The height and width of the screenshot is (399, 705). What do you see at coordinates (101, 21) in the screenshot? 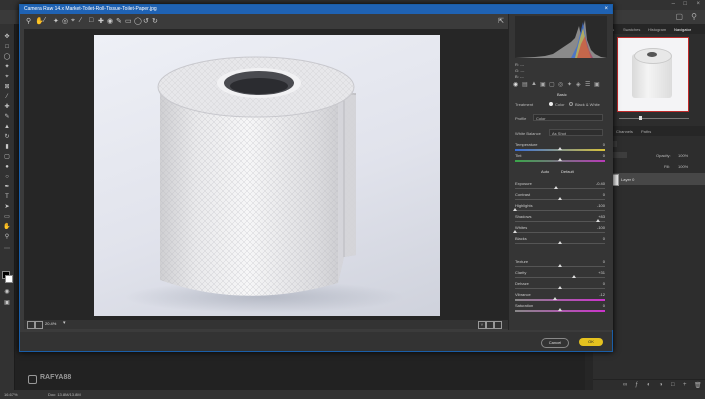
I see `spot-removal-icon: ✚` at bounding box center [101, 21].